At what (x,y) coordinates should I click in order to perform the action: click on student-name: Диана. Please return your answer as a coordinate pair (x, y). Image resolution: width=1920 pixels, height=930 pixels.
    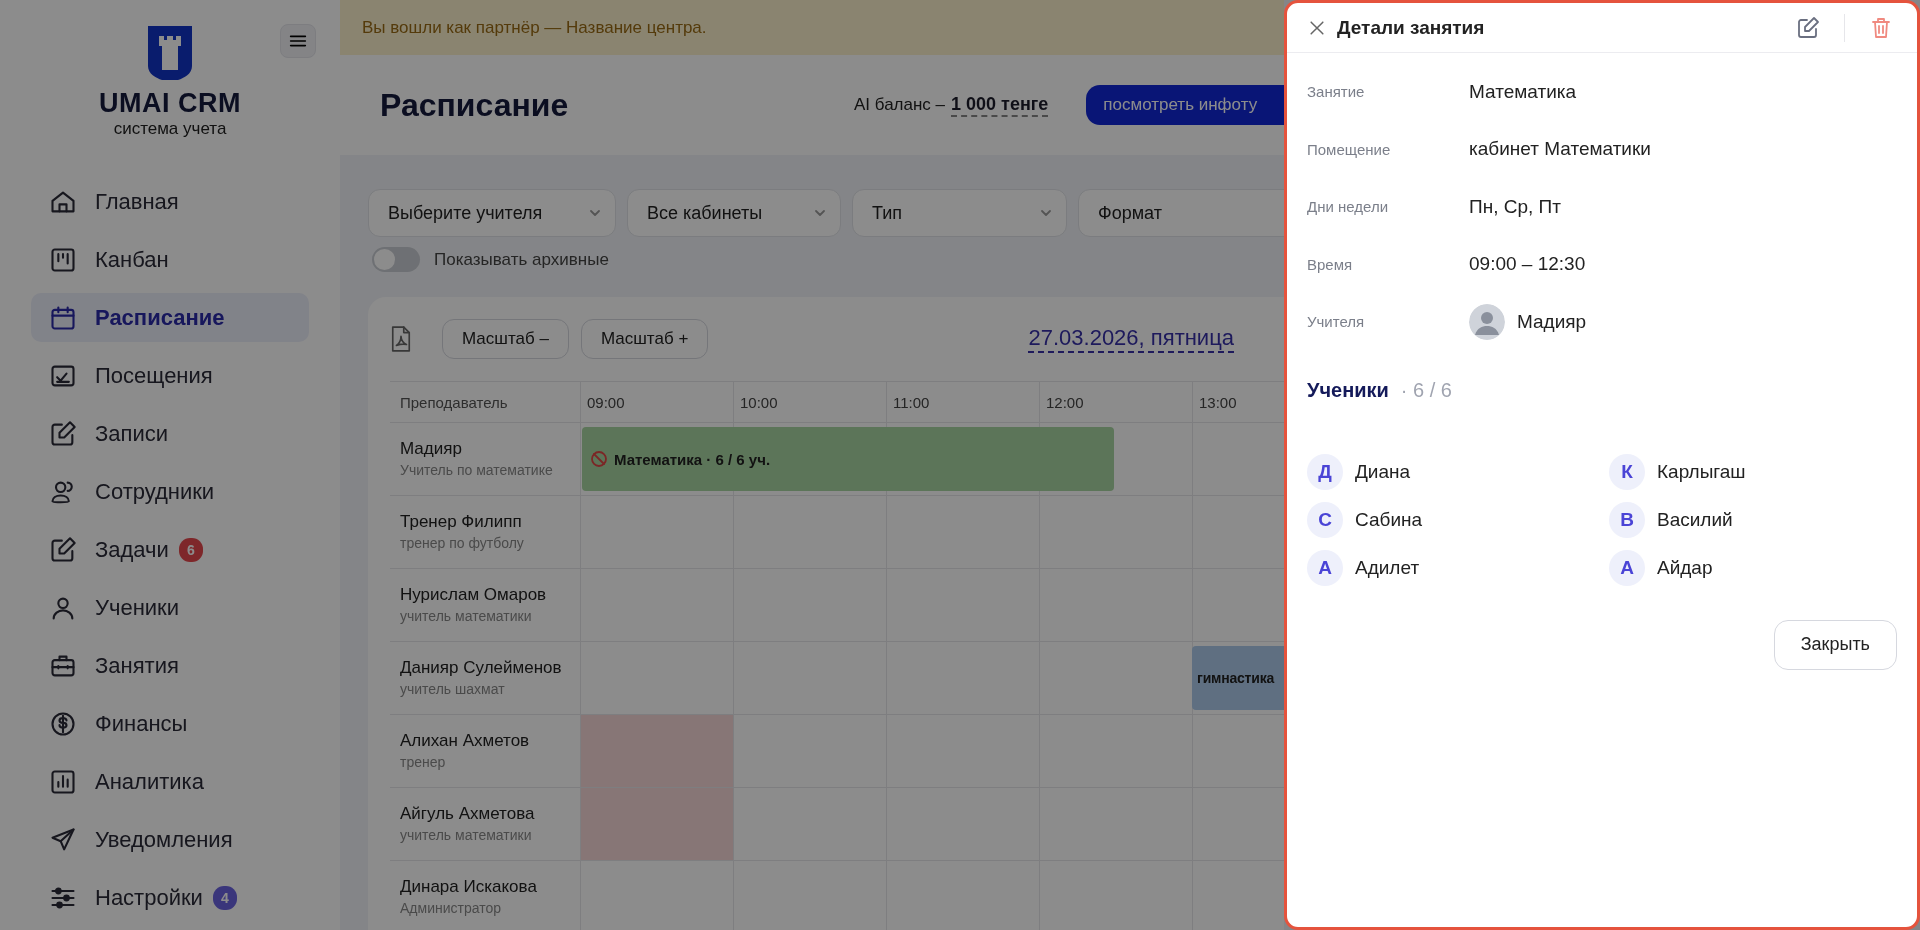
    Looking at the image, I should click on (1383, 471).